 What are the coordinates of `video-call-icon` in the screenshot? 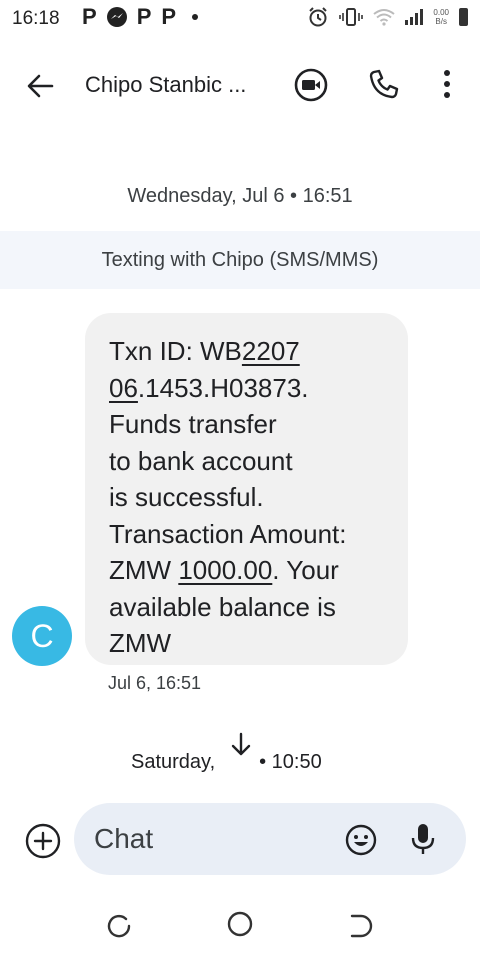 It's located at (311, 85).